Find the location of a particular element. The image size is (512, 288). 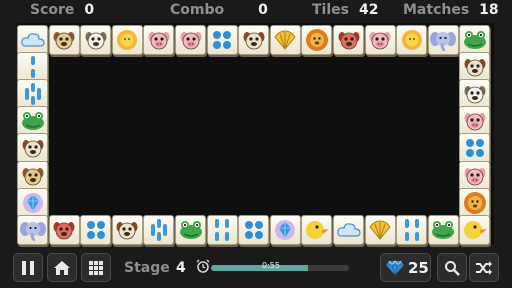

matches-label: Matches is located at coordinates (436, 10).